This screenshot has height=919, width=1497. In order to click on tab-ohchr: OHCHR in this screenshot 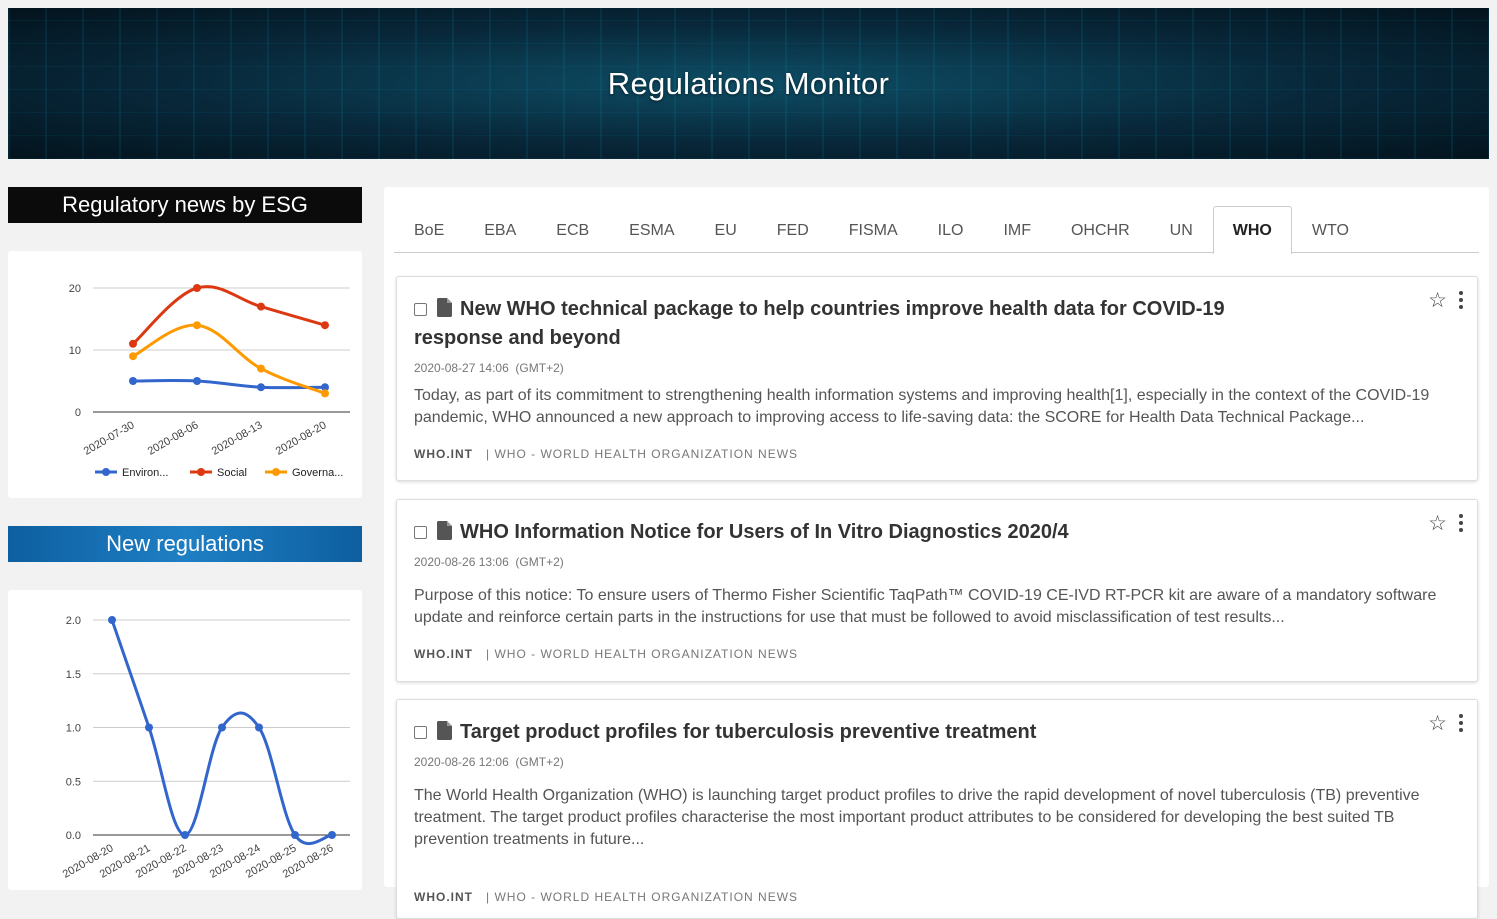, I will do `click(1100, 229)`.